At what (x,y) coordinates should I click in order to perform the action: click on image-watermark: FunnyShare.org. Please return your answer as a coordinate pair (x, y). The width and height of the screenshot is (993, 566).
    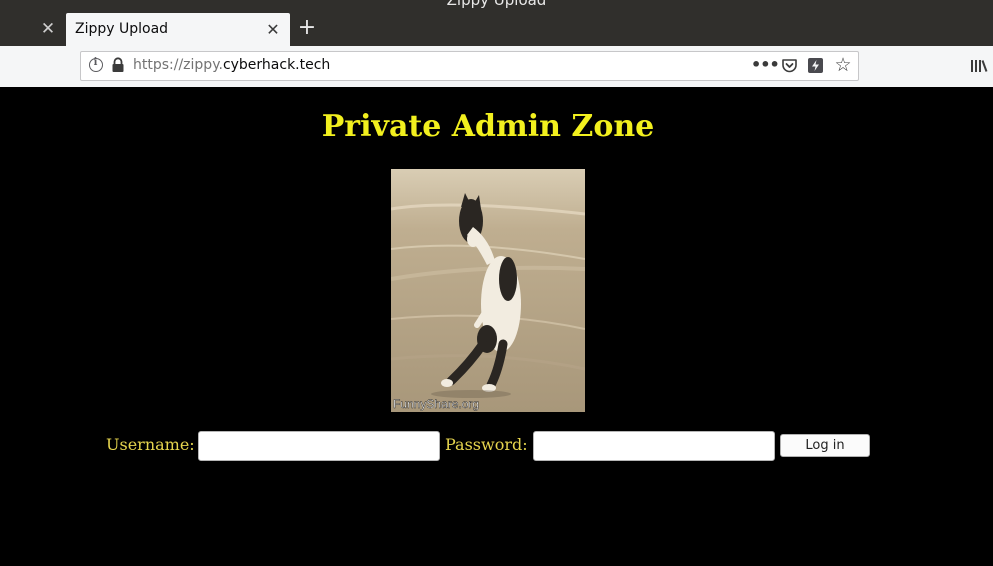
    Looking at the image, I should click on (436, 404).